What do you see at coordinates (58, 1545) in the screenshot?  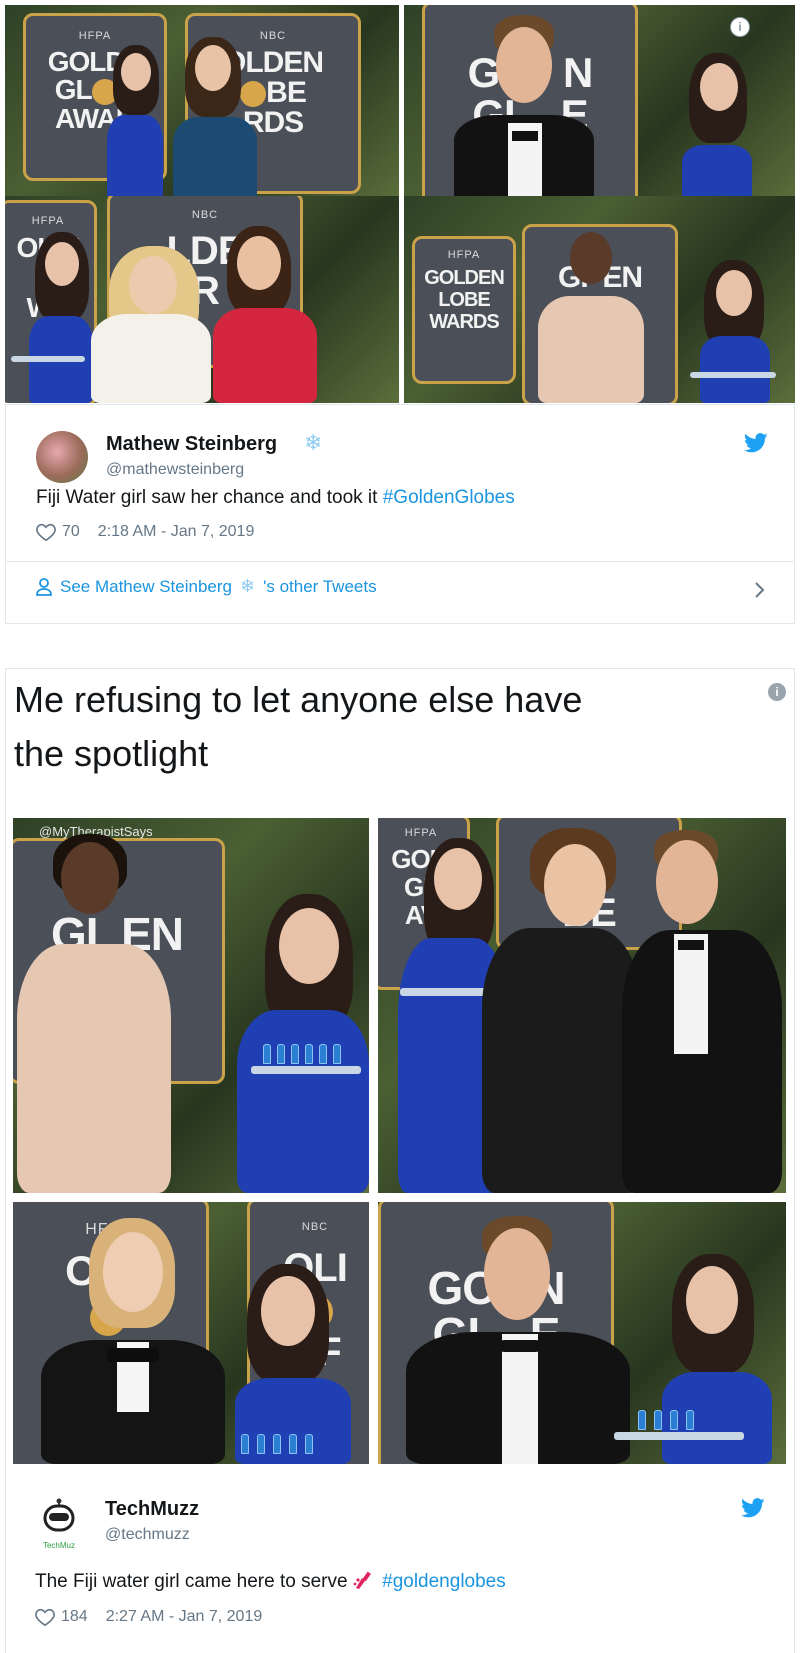 I see `avatar-label: TechMuz` at bounding box center [58, 1545].